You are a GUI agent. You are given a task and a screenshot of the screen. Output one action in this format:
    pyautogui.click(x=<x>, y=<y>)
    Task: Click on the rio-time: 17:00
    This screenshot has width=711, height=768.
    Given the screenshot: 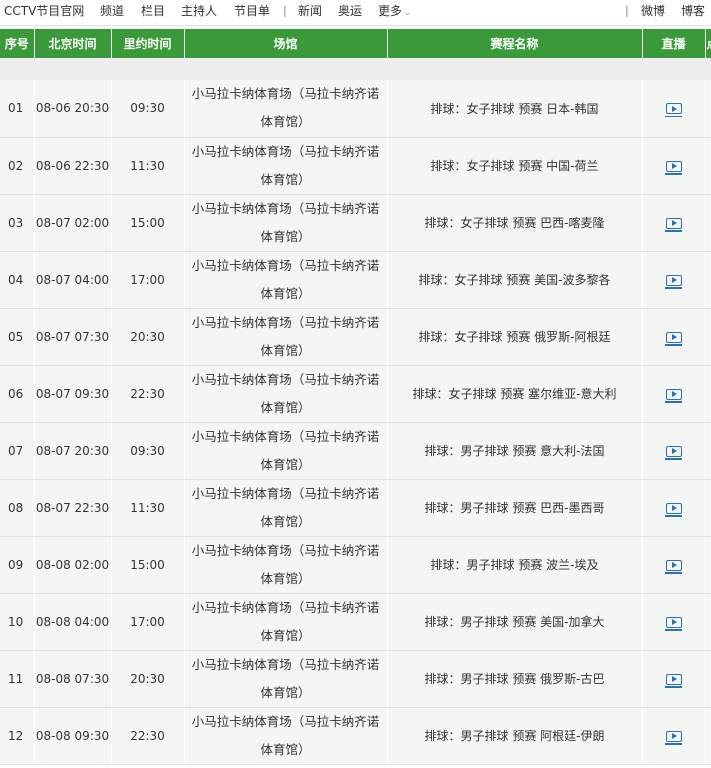 What is the action you would take?
    pyautogui.click(x=148, y=622)
    